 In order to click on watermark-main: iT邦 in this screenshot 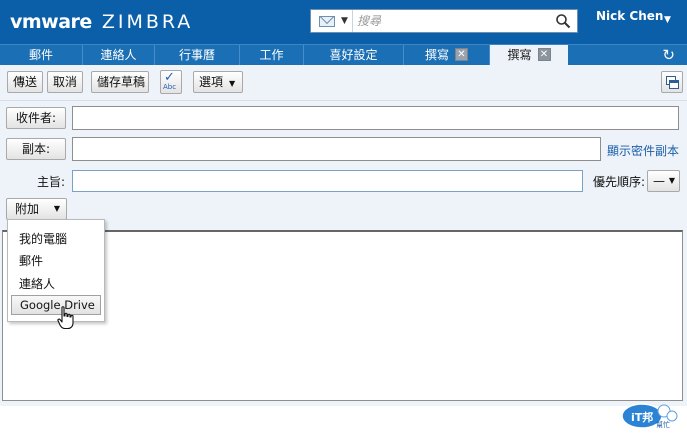, I will do `click(642, 417)`.